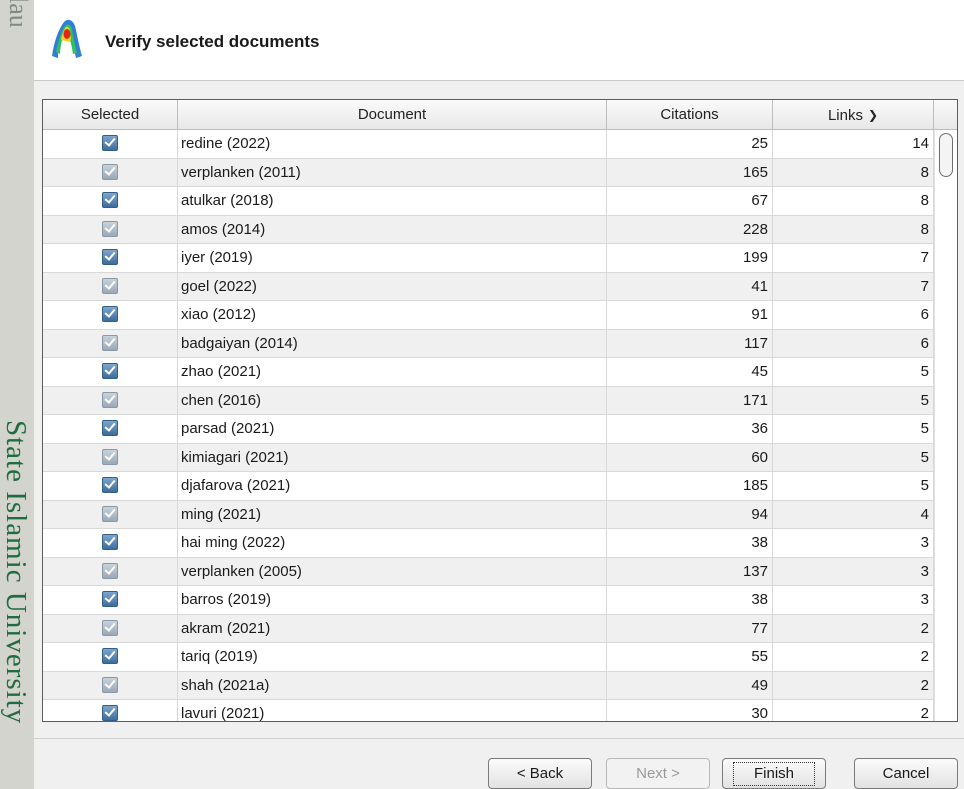  I want to click on table-row: redine (2022) 25 14, so click(488, 144).